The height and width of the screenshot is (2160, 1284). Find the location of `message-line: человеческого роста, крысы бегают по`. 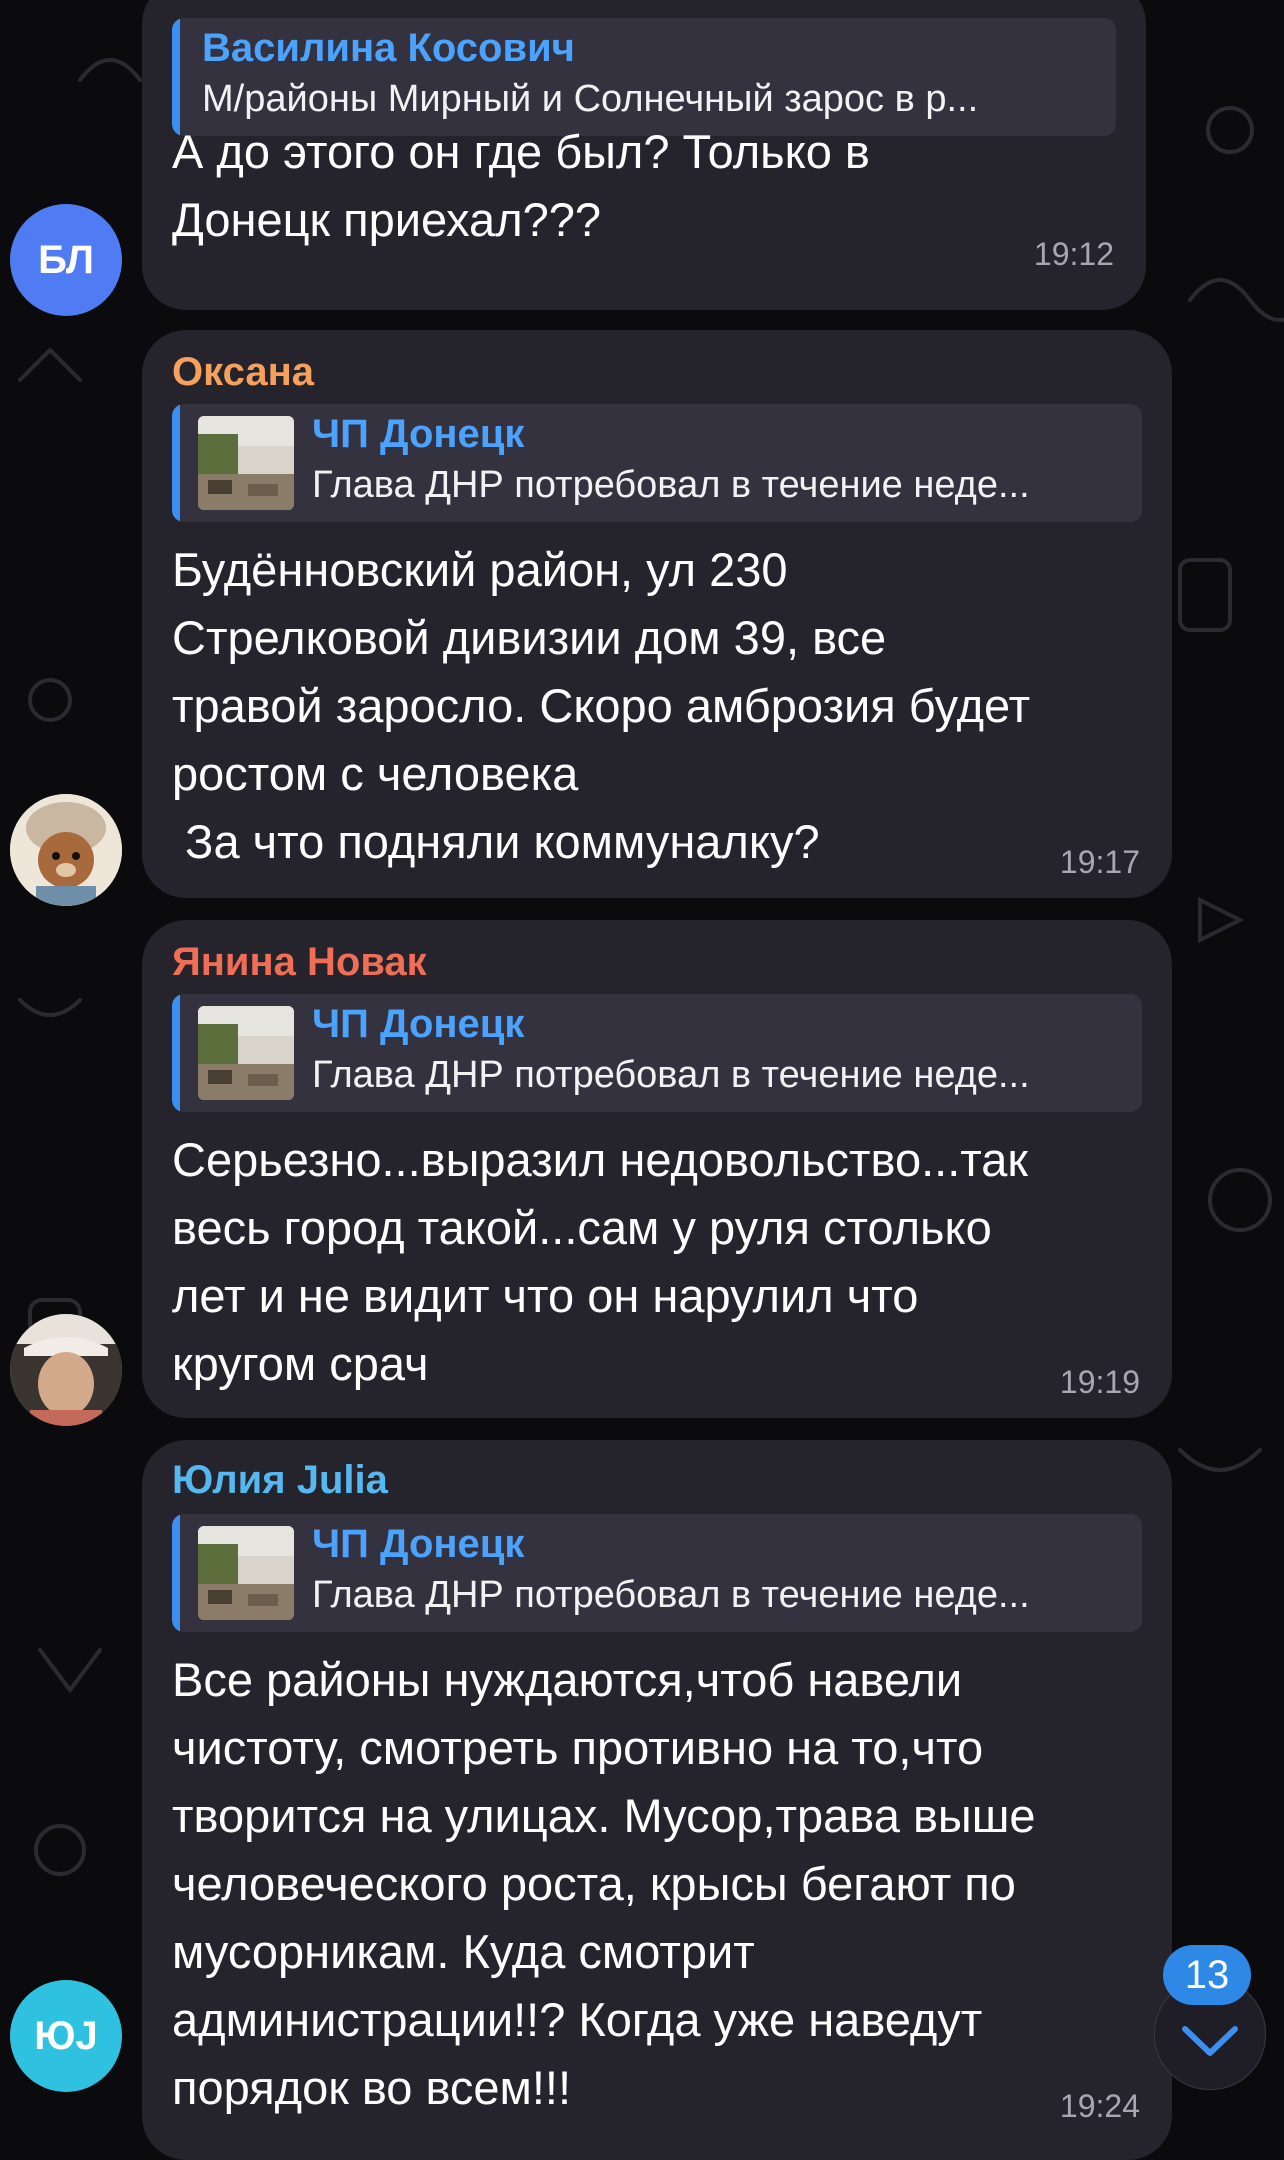

message-line: человеческого роста, крысы бегают по is located at coordinates (594, 1883).